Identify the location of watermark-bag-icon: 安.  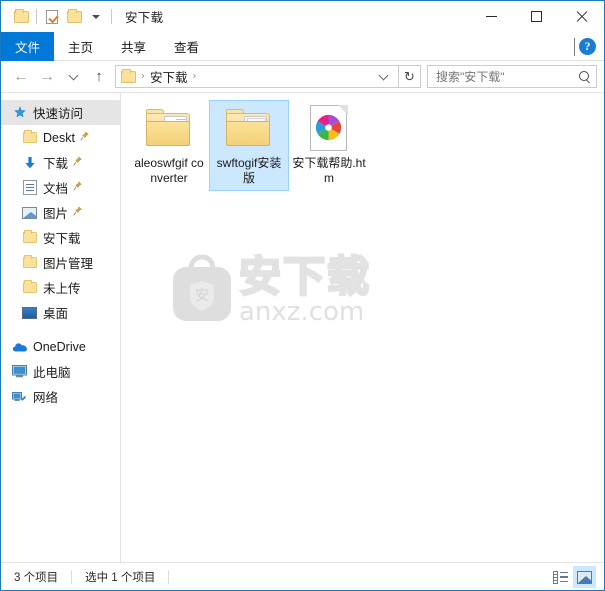
(202, 289).